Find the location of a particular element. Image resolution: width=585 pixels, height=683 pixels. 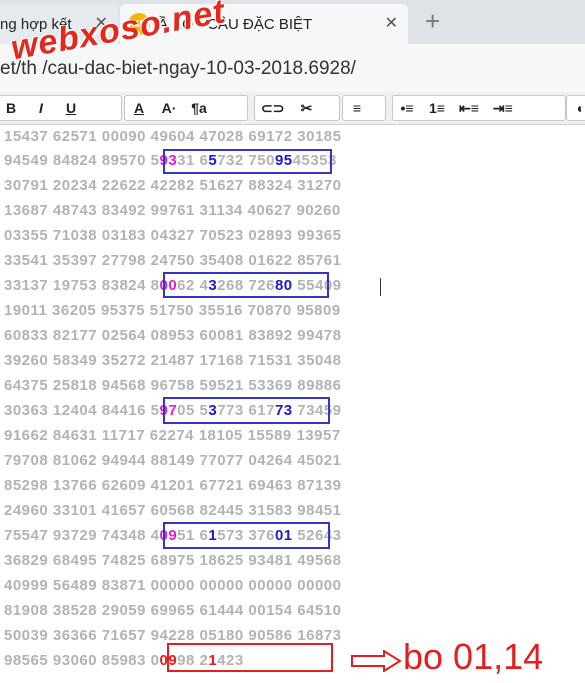

underline-icon: U is located at coordinates (71, 108).